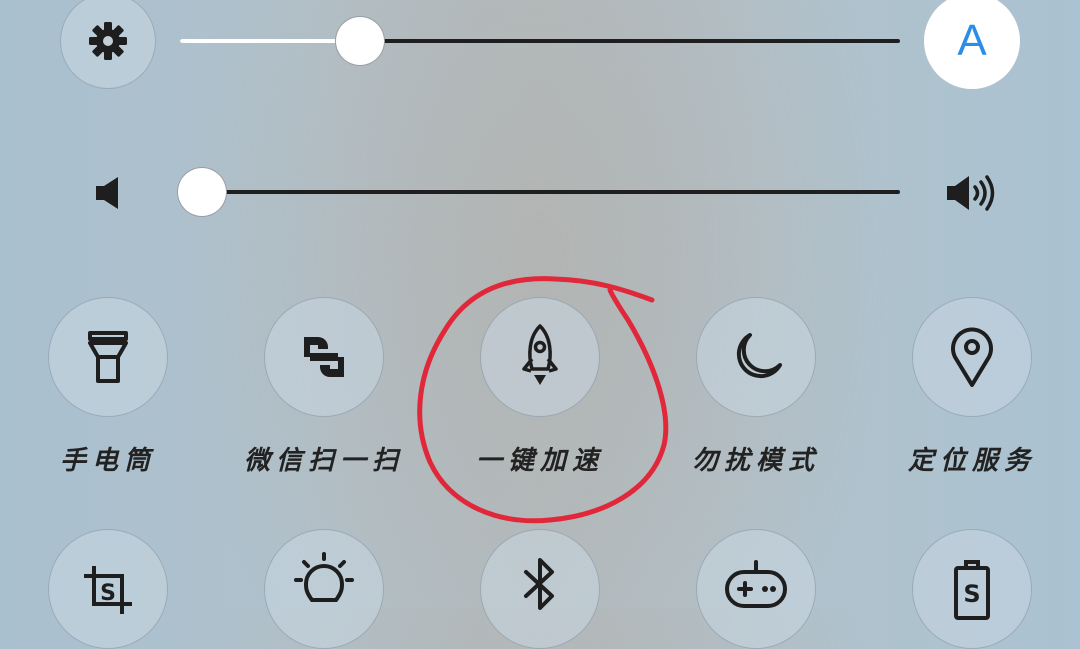  I want to click on tile-label-one-key-boost: 一键加速, so click(539, 461).